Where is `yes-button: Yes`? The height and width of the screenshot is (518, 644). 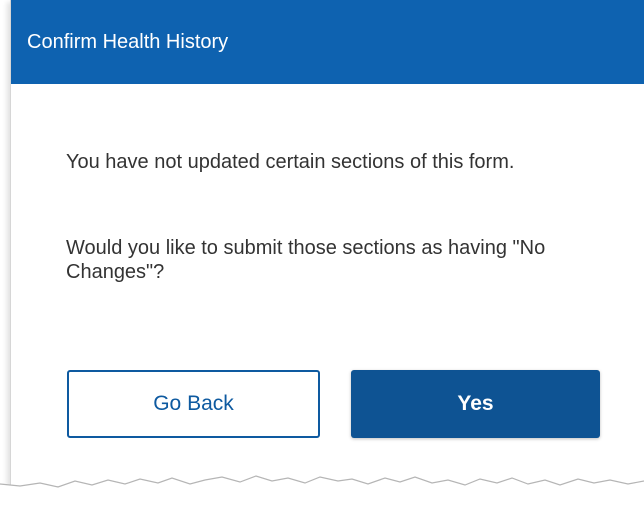
yes-button: Yes is located at coordinates (475, 404).